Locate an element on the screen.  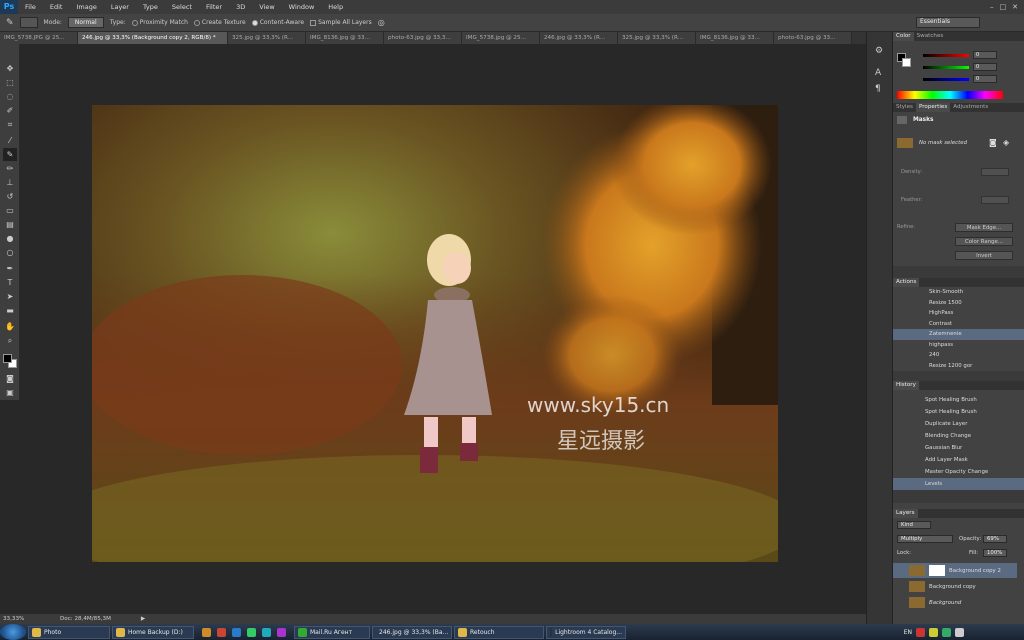
menu-edit: Edit is located at coordinates (56, 7).